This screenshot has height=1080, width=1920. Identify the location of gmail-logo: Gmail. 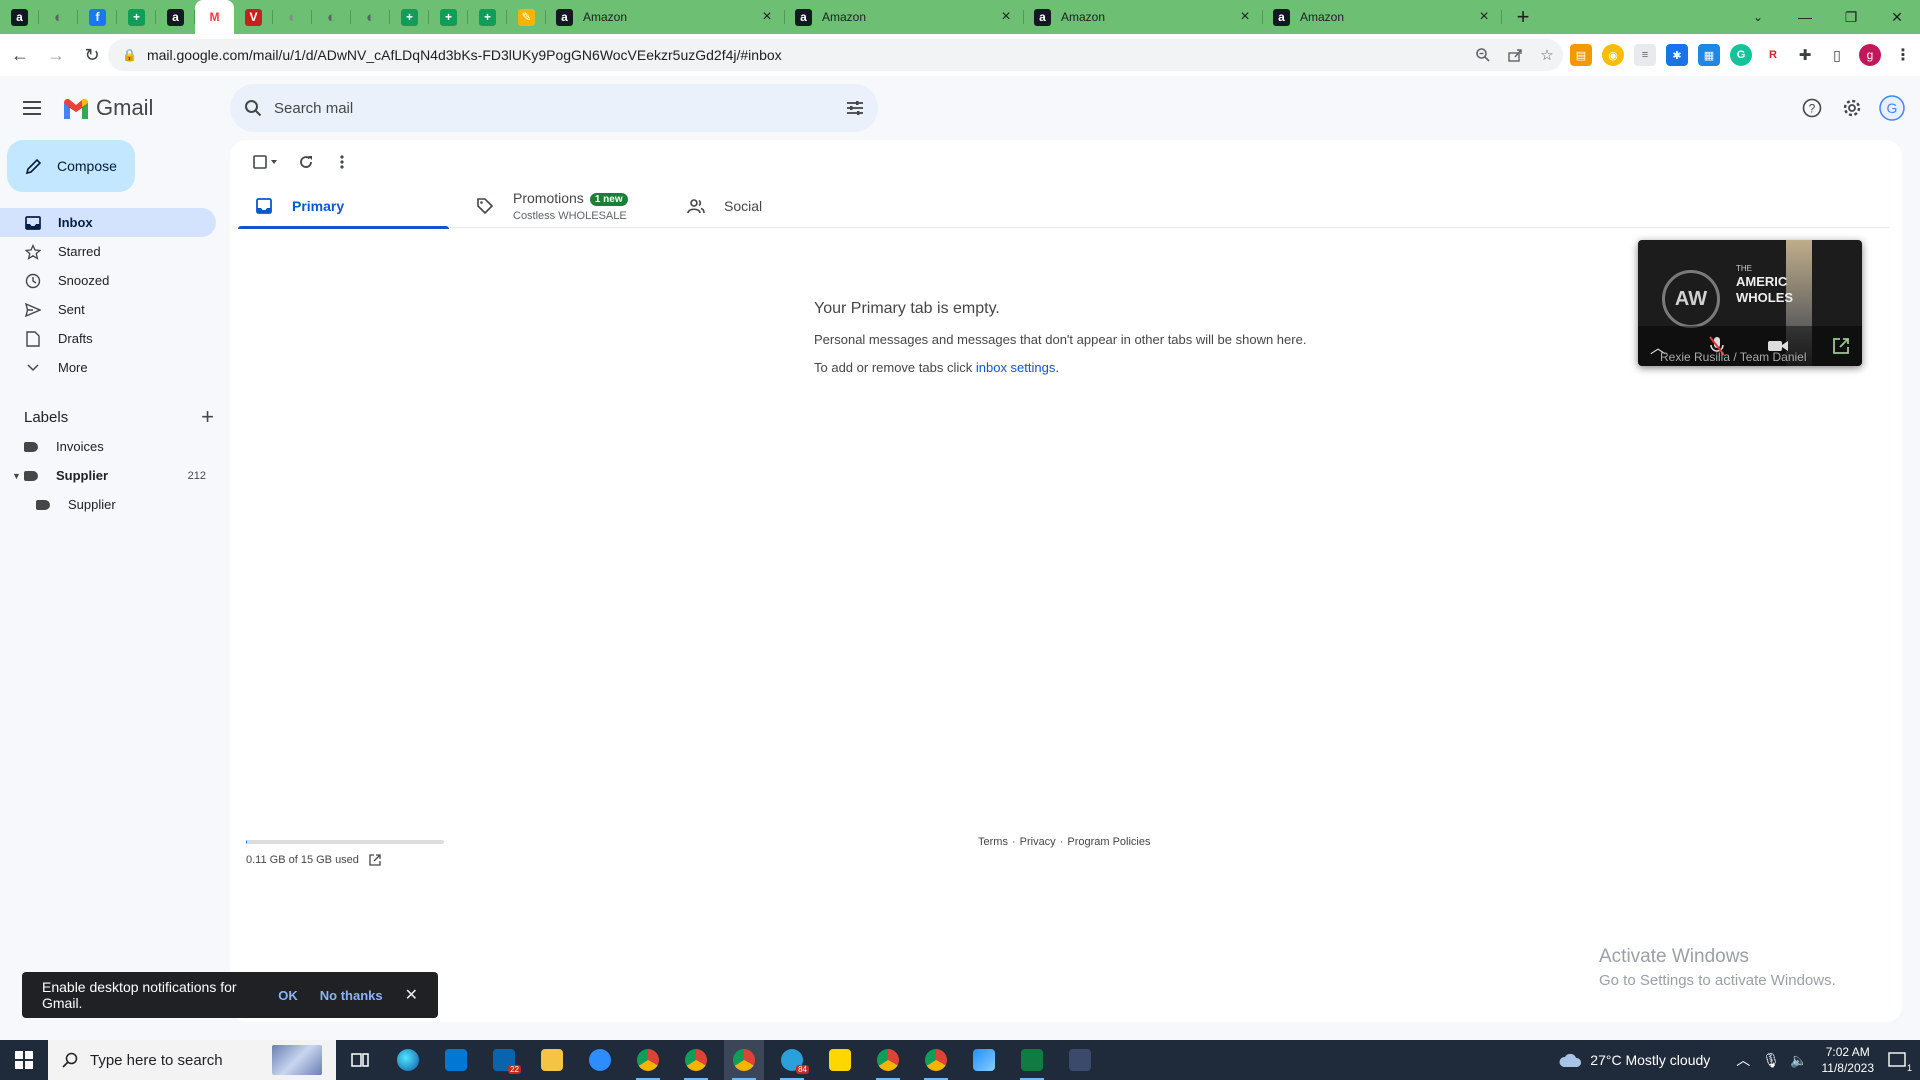
(107, 108).